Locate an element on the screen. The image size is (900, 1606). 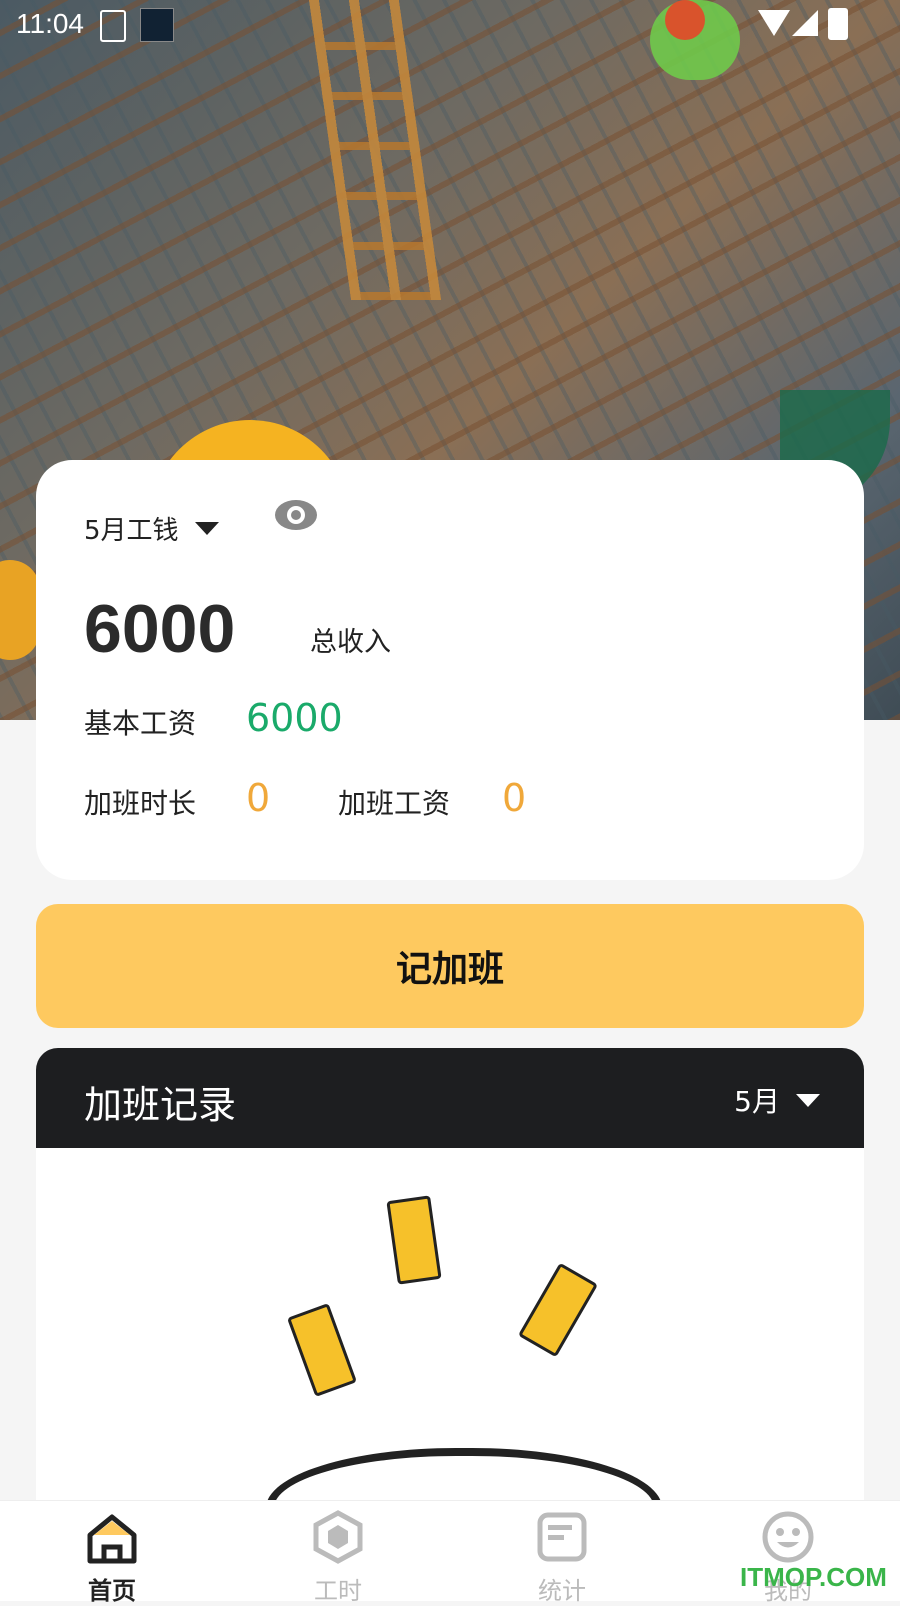
eye-visibility-icon is located at coordinates (296, 515).